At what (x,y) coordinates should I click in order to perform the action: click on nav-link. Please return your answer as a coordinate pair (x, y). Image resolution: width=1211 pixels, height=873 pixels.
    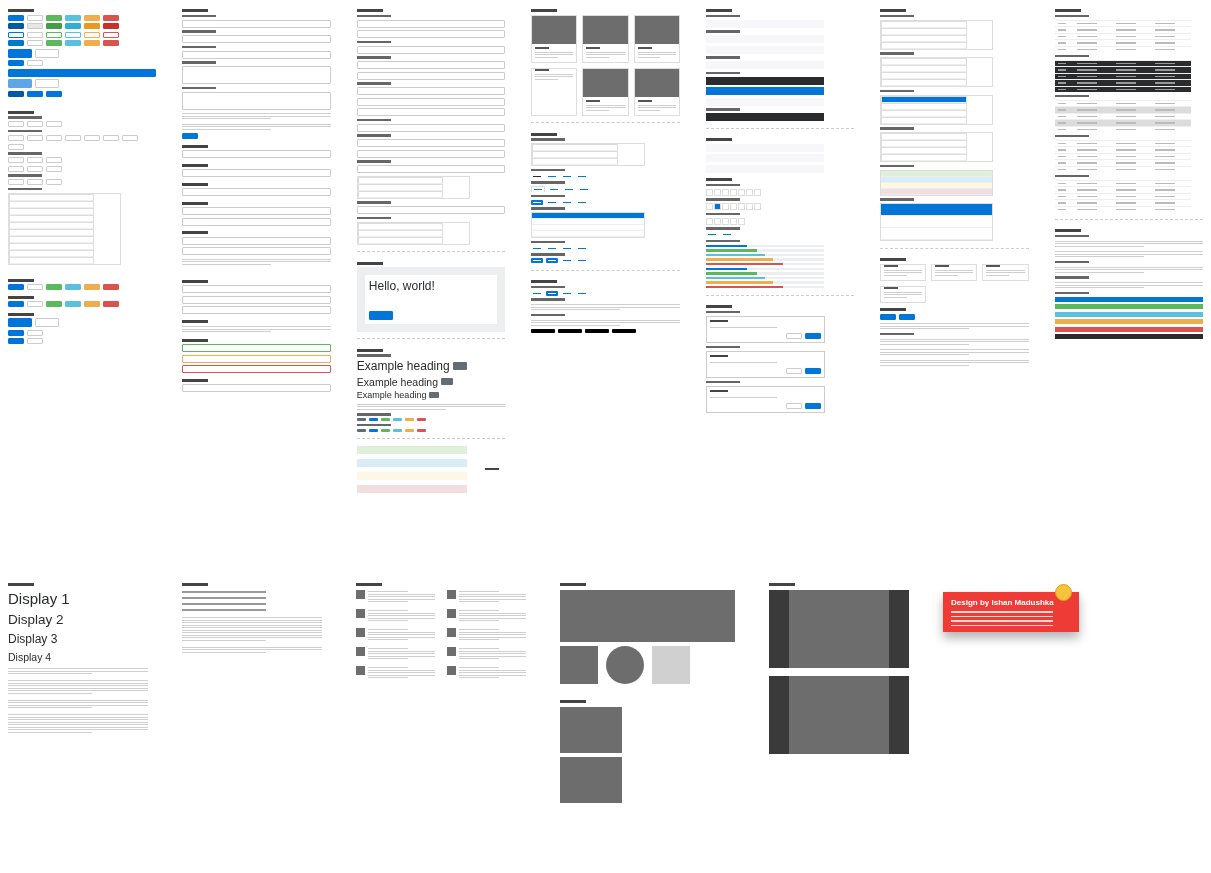
    Looking at the image, I should click on (537, 176).